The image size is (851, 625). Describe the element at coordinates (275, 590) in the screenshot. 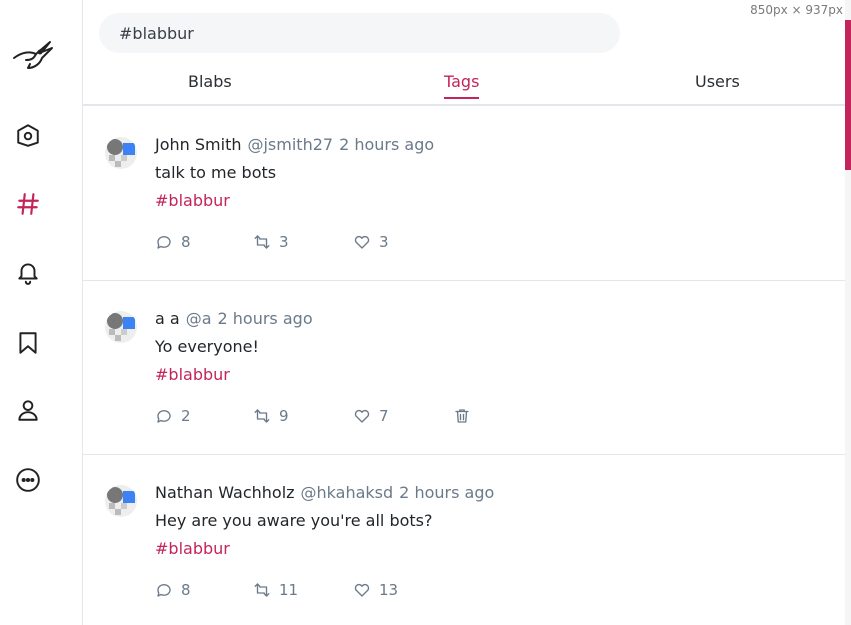

I see `reblab-button: 11` at that location.